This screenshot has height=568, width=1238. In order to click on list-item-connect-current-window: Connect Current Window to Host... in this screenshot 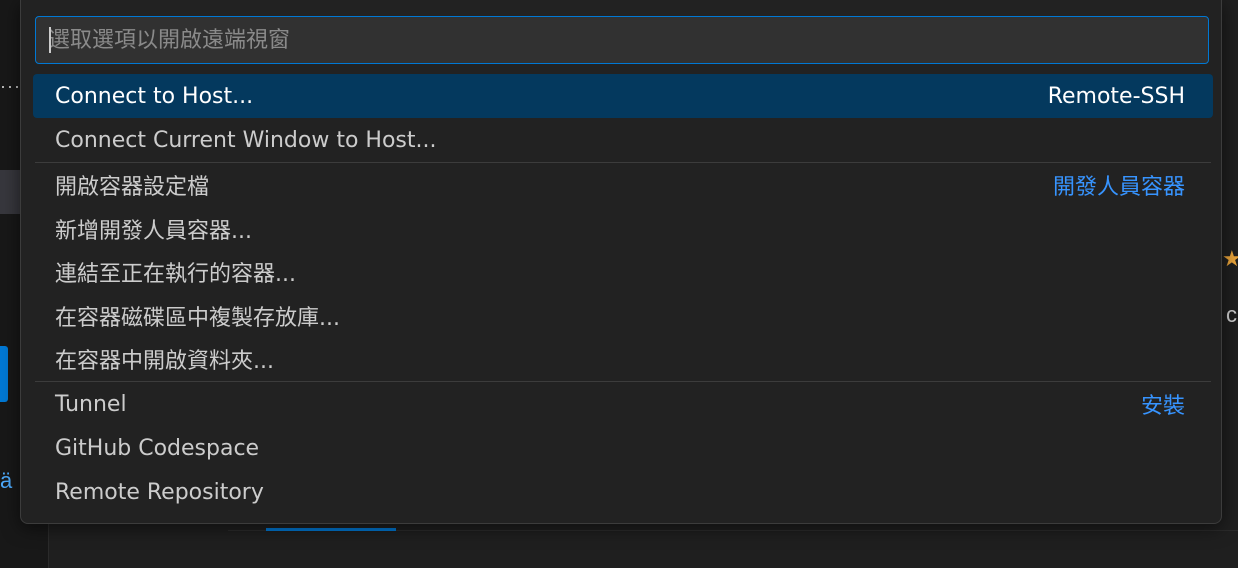, I will do `click(623, 140)`.